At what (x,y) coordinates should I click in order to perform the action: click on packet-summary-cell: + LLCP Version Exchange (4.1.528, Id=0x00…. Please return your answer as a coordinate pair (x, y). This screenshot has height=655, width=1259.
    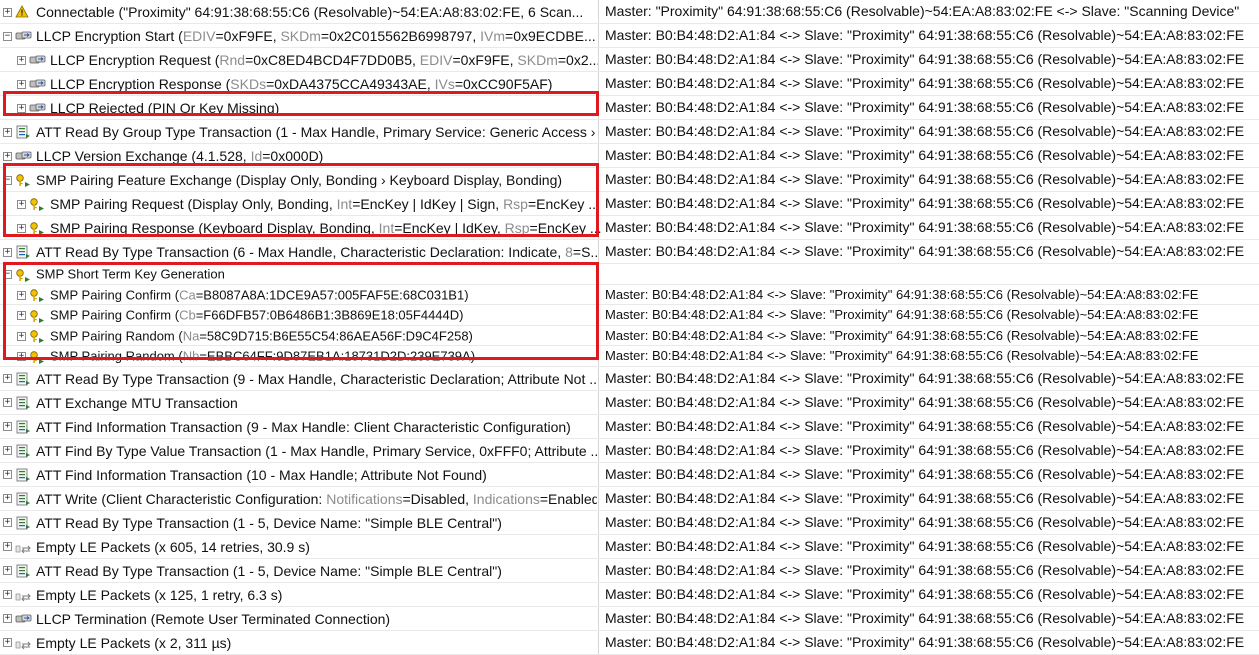
    Looking at the image, I should click on (298, 155).